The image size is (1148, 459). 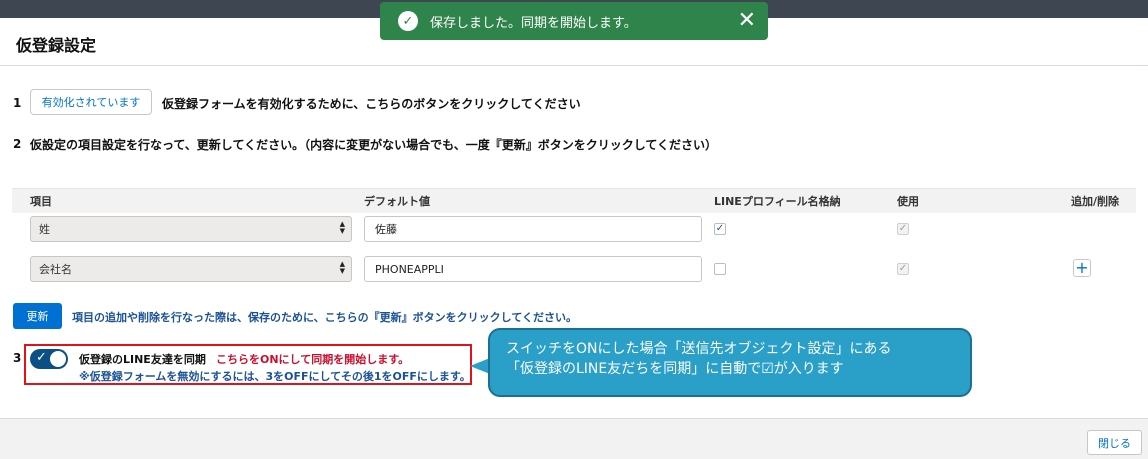 I want to click on page-title: 仮登録設定, so click(x=56, y=45).